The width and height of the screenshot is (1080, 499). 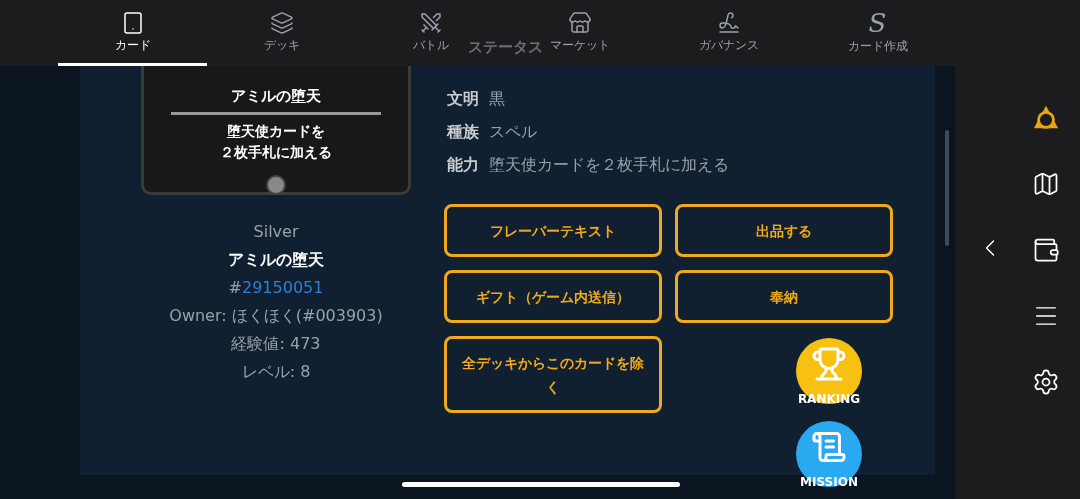 I want to click on nav-tab: マーケット, so click(x=579, y=33).